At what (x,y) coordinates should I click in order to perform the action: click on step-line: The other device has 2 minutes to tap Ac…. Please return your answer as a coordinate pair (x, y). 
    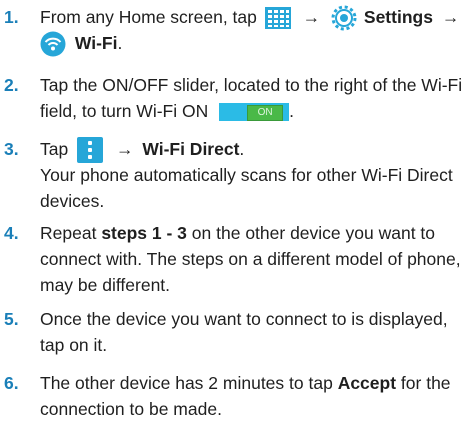
    Looking at the image, I should click on (255, 383).